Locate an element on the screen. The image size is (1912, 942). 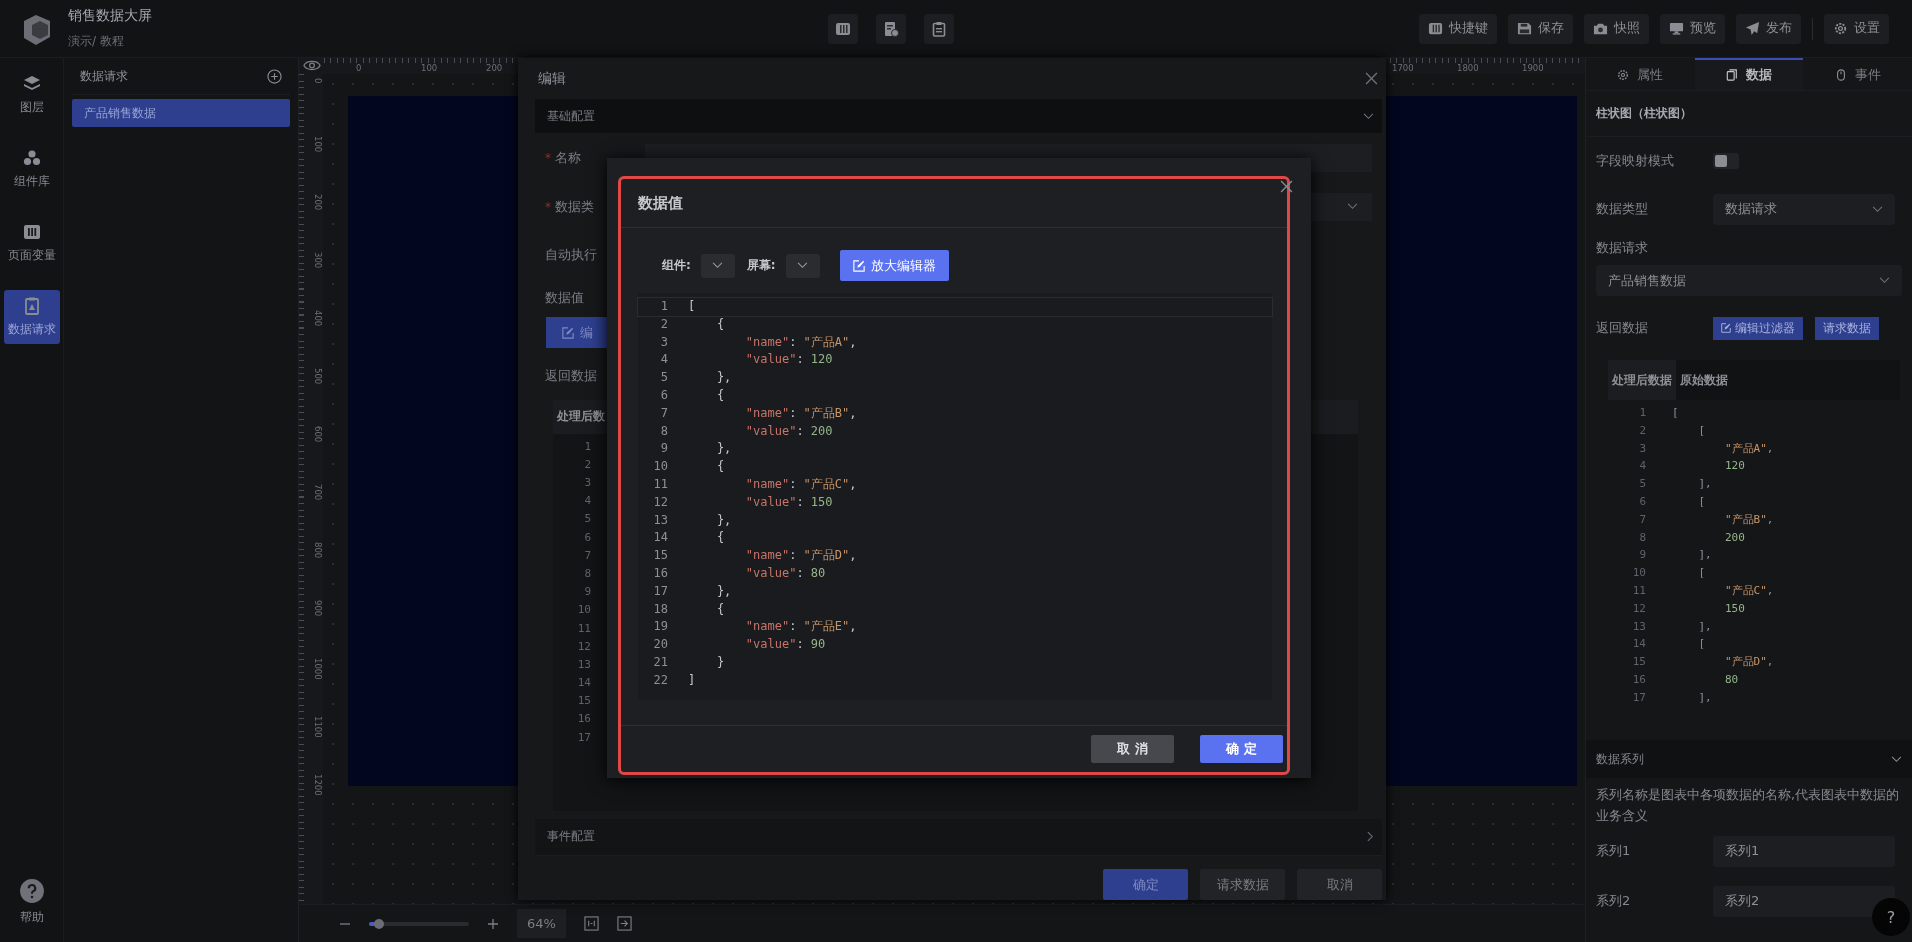
description: 系列名称是图表中各项数据的名称,代表图表中数据的业务含义 is located at coordinates (1748, 805).